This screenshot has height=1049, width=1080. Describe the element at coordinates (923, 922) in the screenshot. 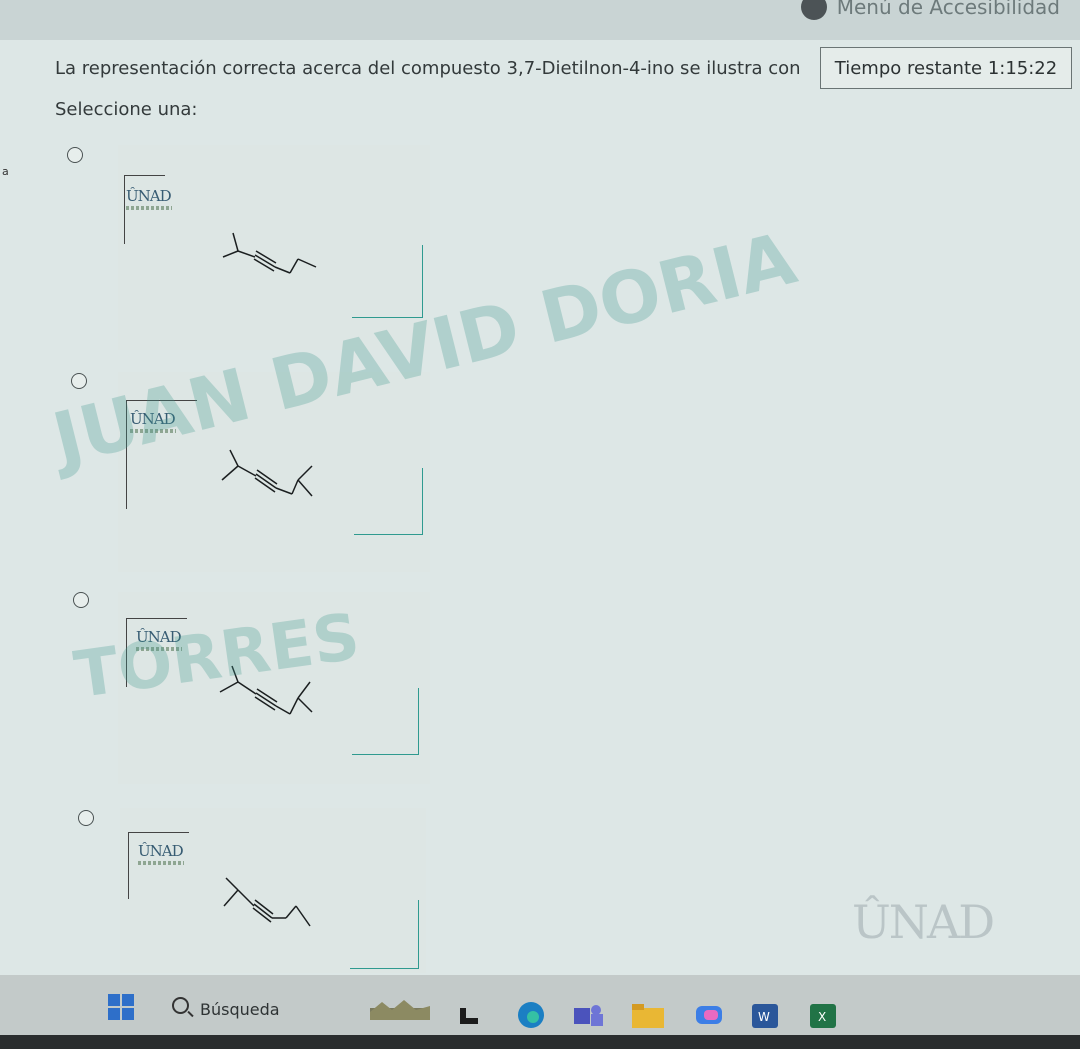

I see `footer-unad-logo: ÛNAD` at that location.